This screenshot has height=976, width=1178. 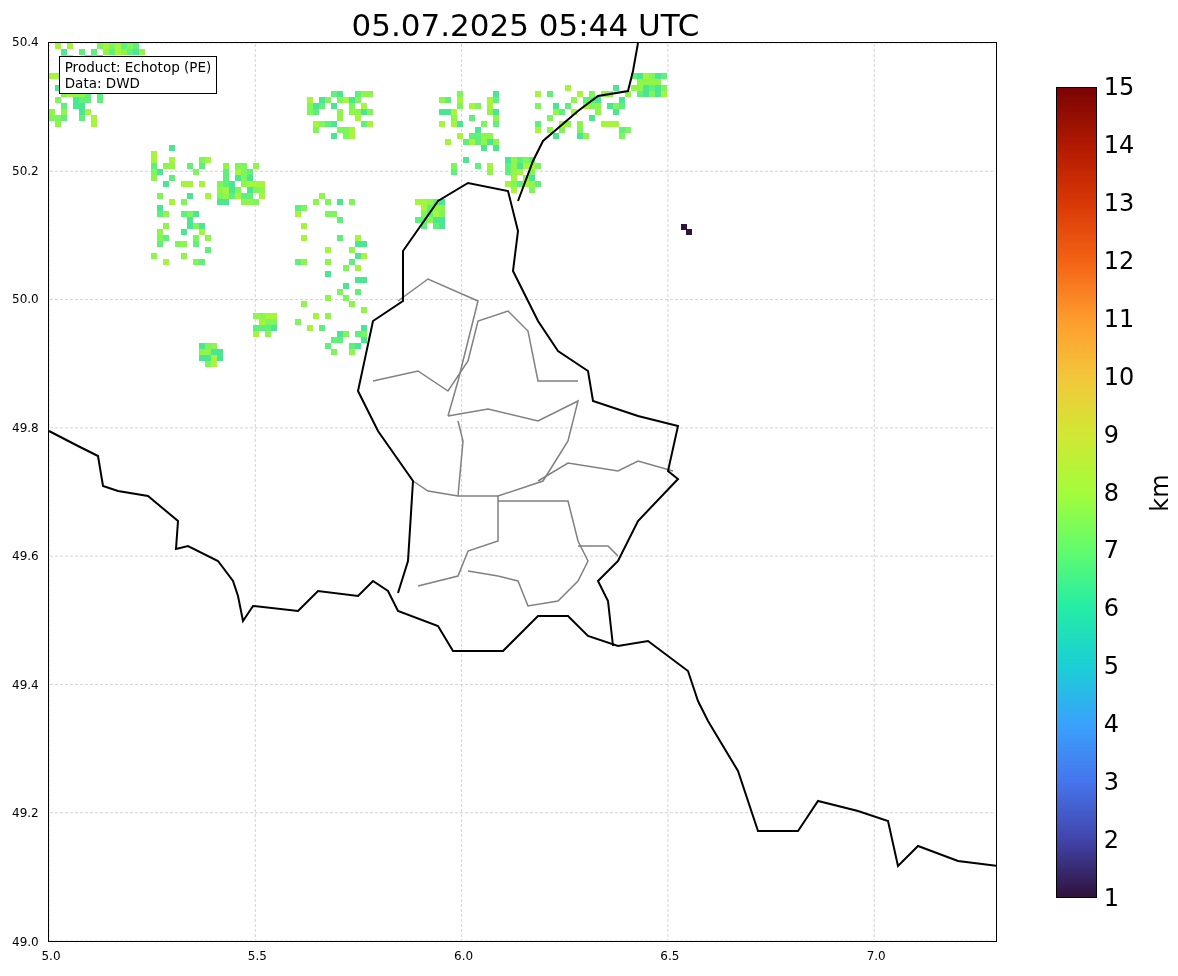 What do you see at coordinates (257, 956) in the screenshot?
I see `x-tick-label: 5.5` at bounding box center [257, 956].